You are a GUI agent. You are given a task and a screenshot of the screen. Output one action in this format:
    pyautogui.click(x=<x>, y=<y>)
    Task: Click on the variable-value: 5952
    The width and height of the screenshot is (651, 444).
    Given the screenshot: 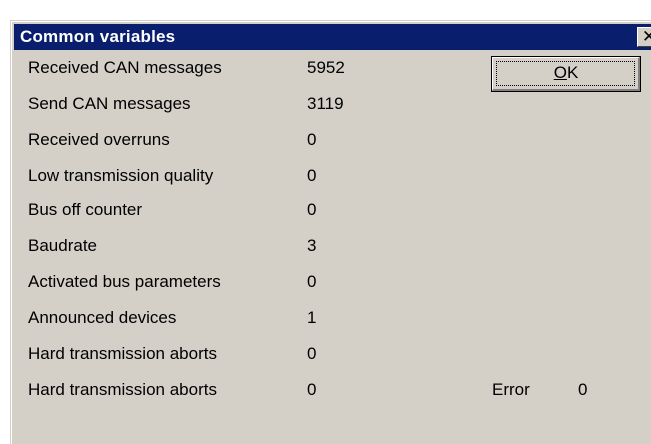 What is the action you would take?
    pyautogui.click(x=326, y=67)
    